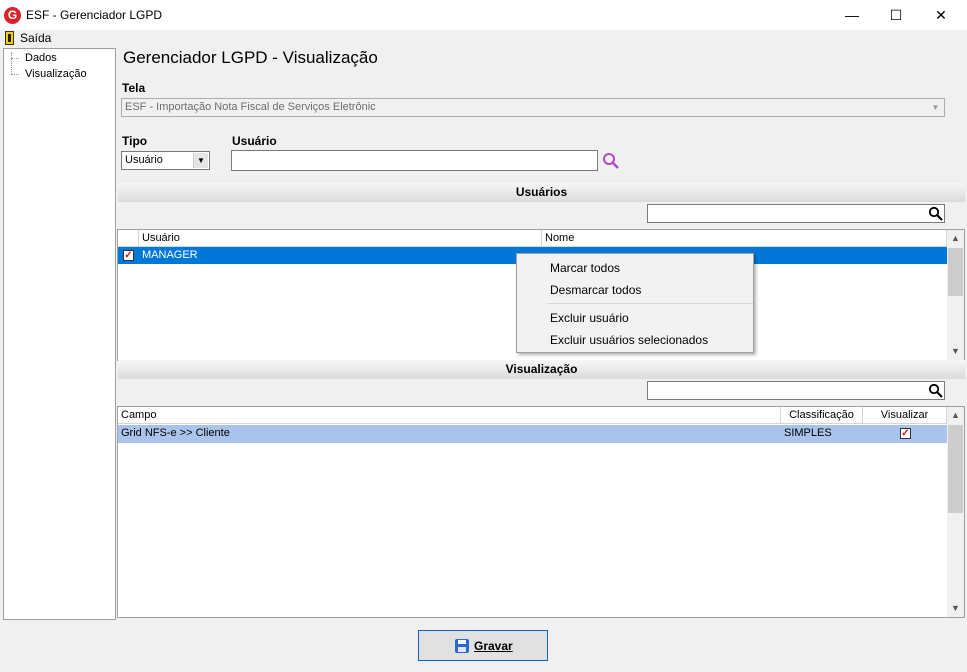 The width and height of the screenshot is (967, 672). Describe the element at coordinates (585, 268) in the screenshot. I see `menu-item-marcar-todos: Marcar todos` at that location.